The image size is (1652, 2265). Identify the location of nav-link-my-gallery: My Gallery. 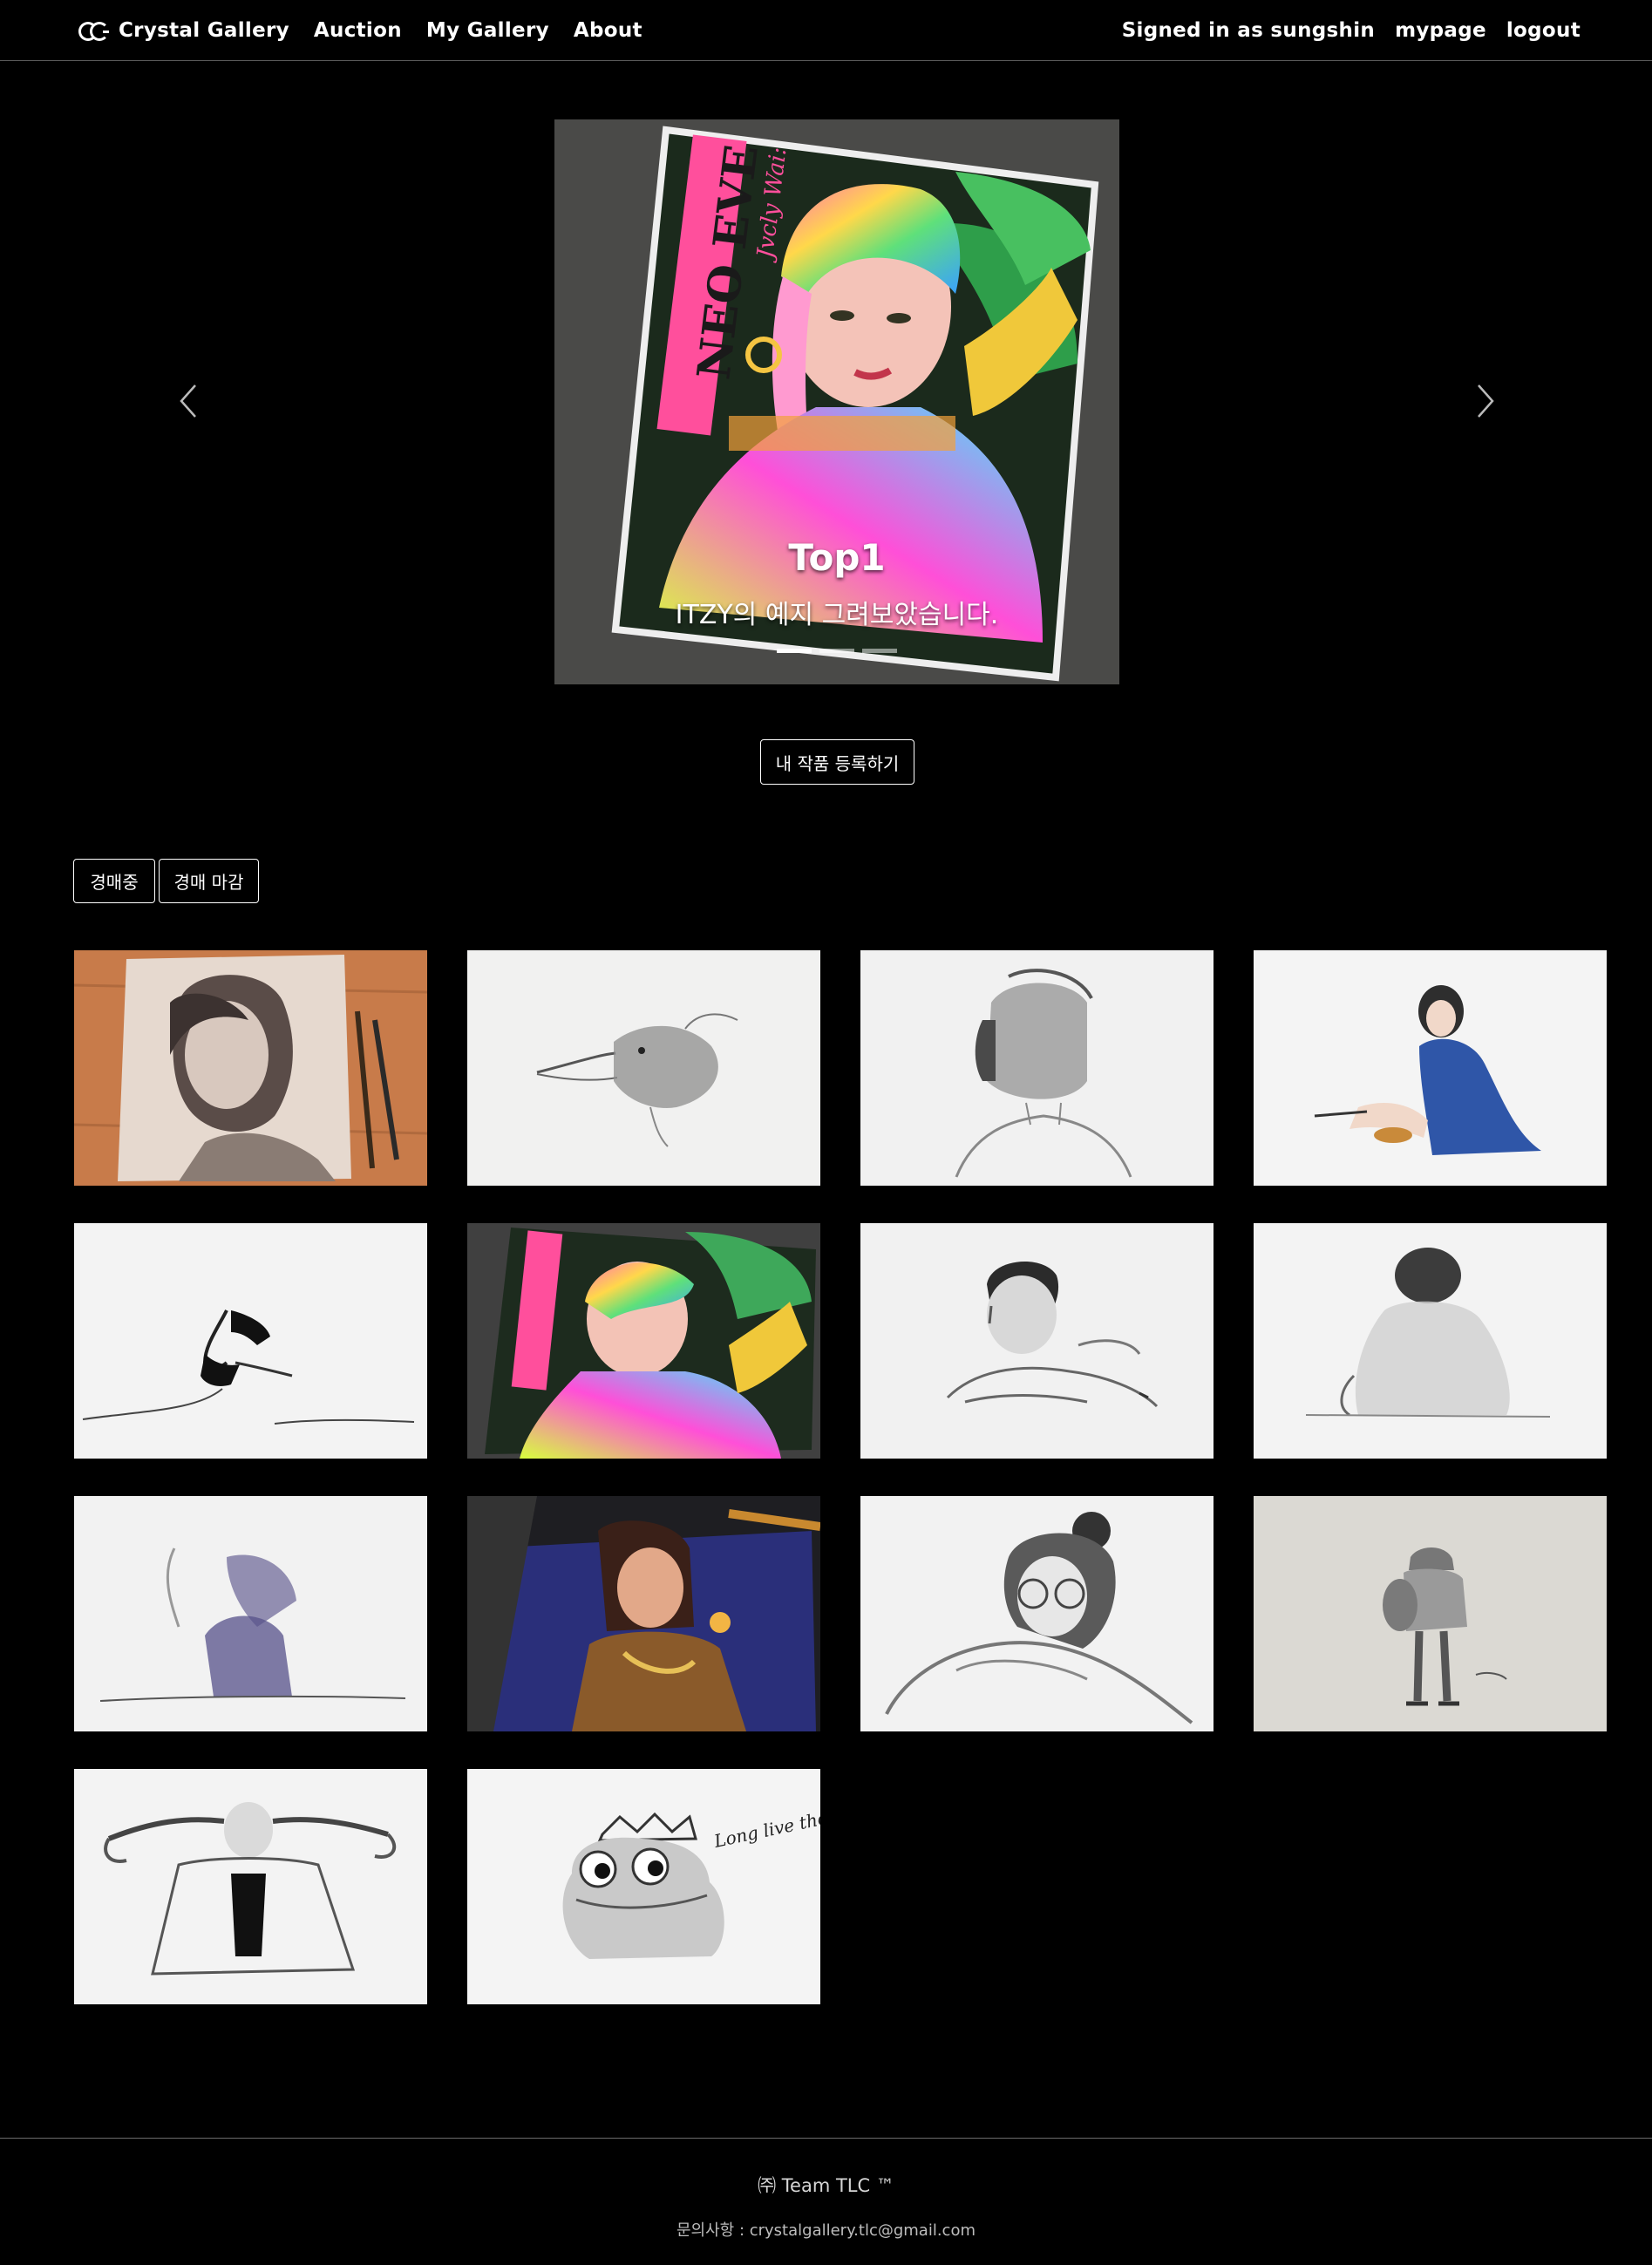
(487, 30).